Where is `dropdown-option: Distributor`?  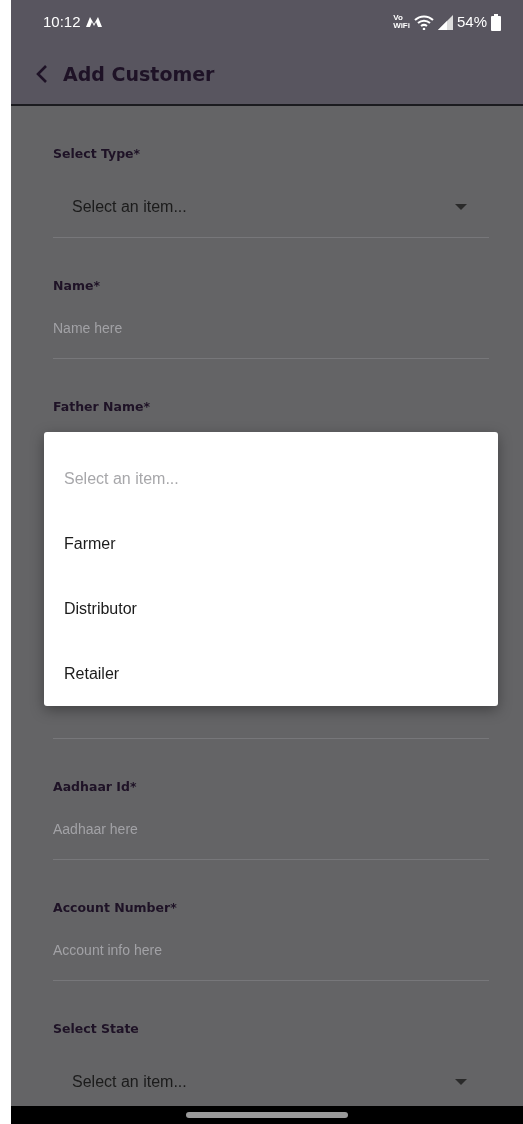
dropdown-option: Distributor is located at coordinates (271, 608).